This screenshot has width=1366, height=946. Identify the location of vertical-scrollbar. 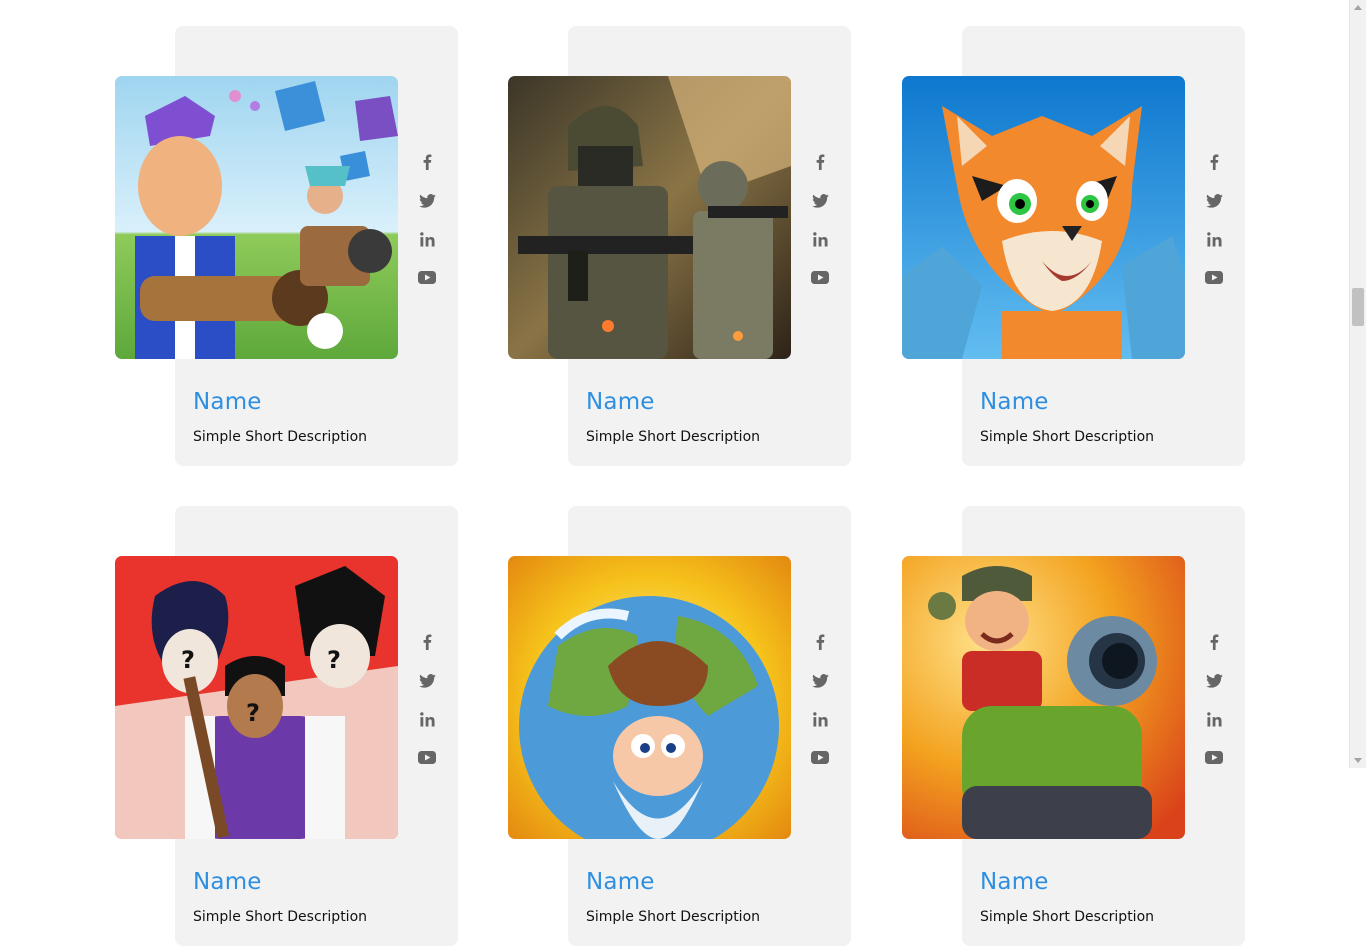
(1357, 384).